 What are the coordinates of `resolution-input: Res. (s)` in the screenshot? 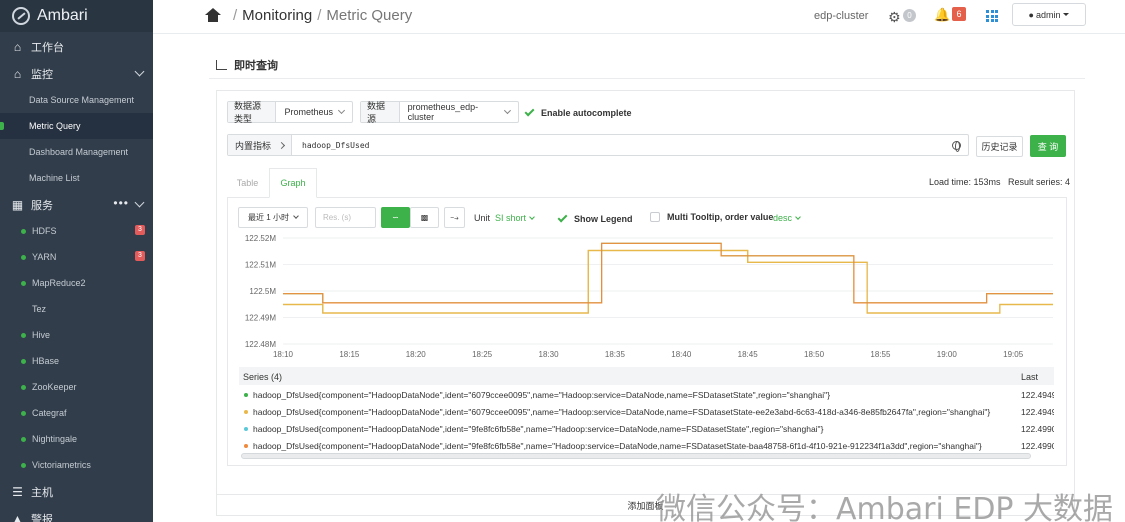 It's located at (345, 217).